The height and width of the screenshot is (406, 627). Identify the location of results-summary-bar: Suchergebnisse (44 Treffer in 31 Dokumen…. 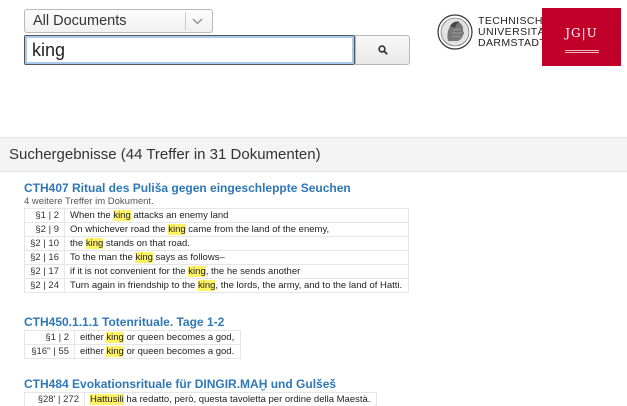
(313, 154).